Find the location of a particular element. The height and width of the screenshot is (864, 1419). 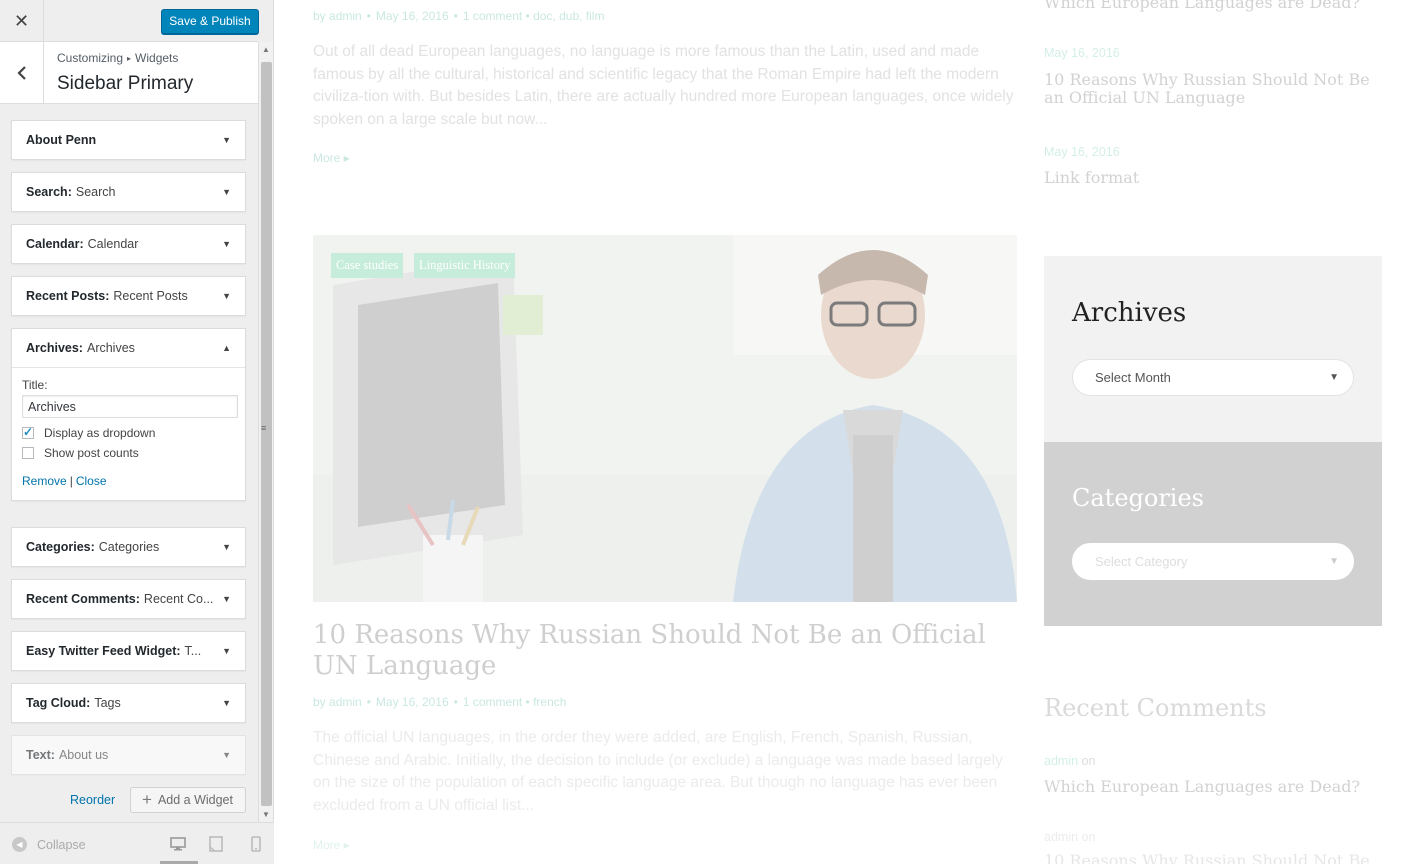

close-widget-link: Close is located at coordinates (91, 481).